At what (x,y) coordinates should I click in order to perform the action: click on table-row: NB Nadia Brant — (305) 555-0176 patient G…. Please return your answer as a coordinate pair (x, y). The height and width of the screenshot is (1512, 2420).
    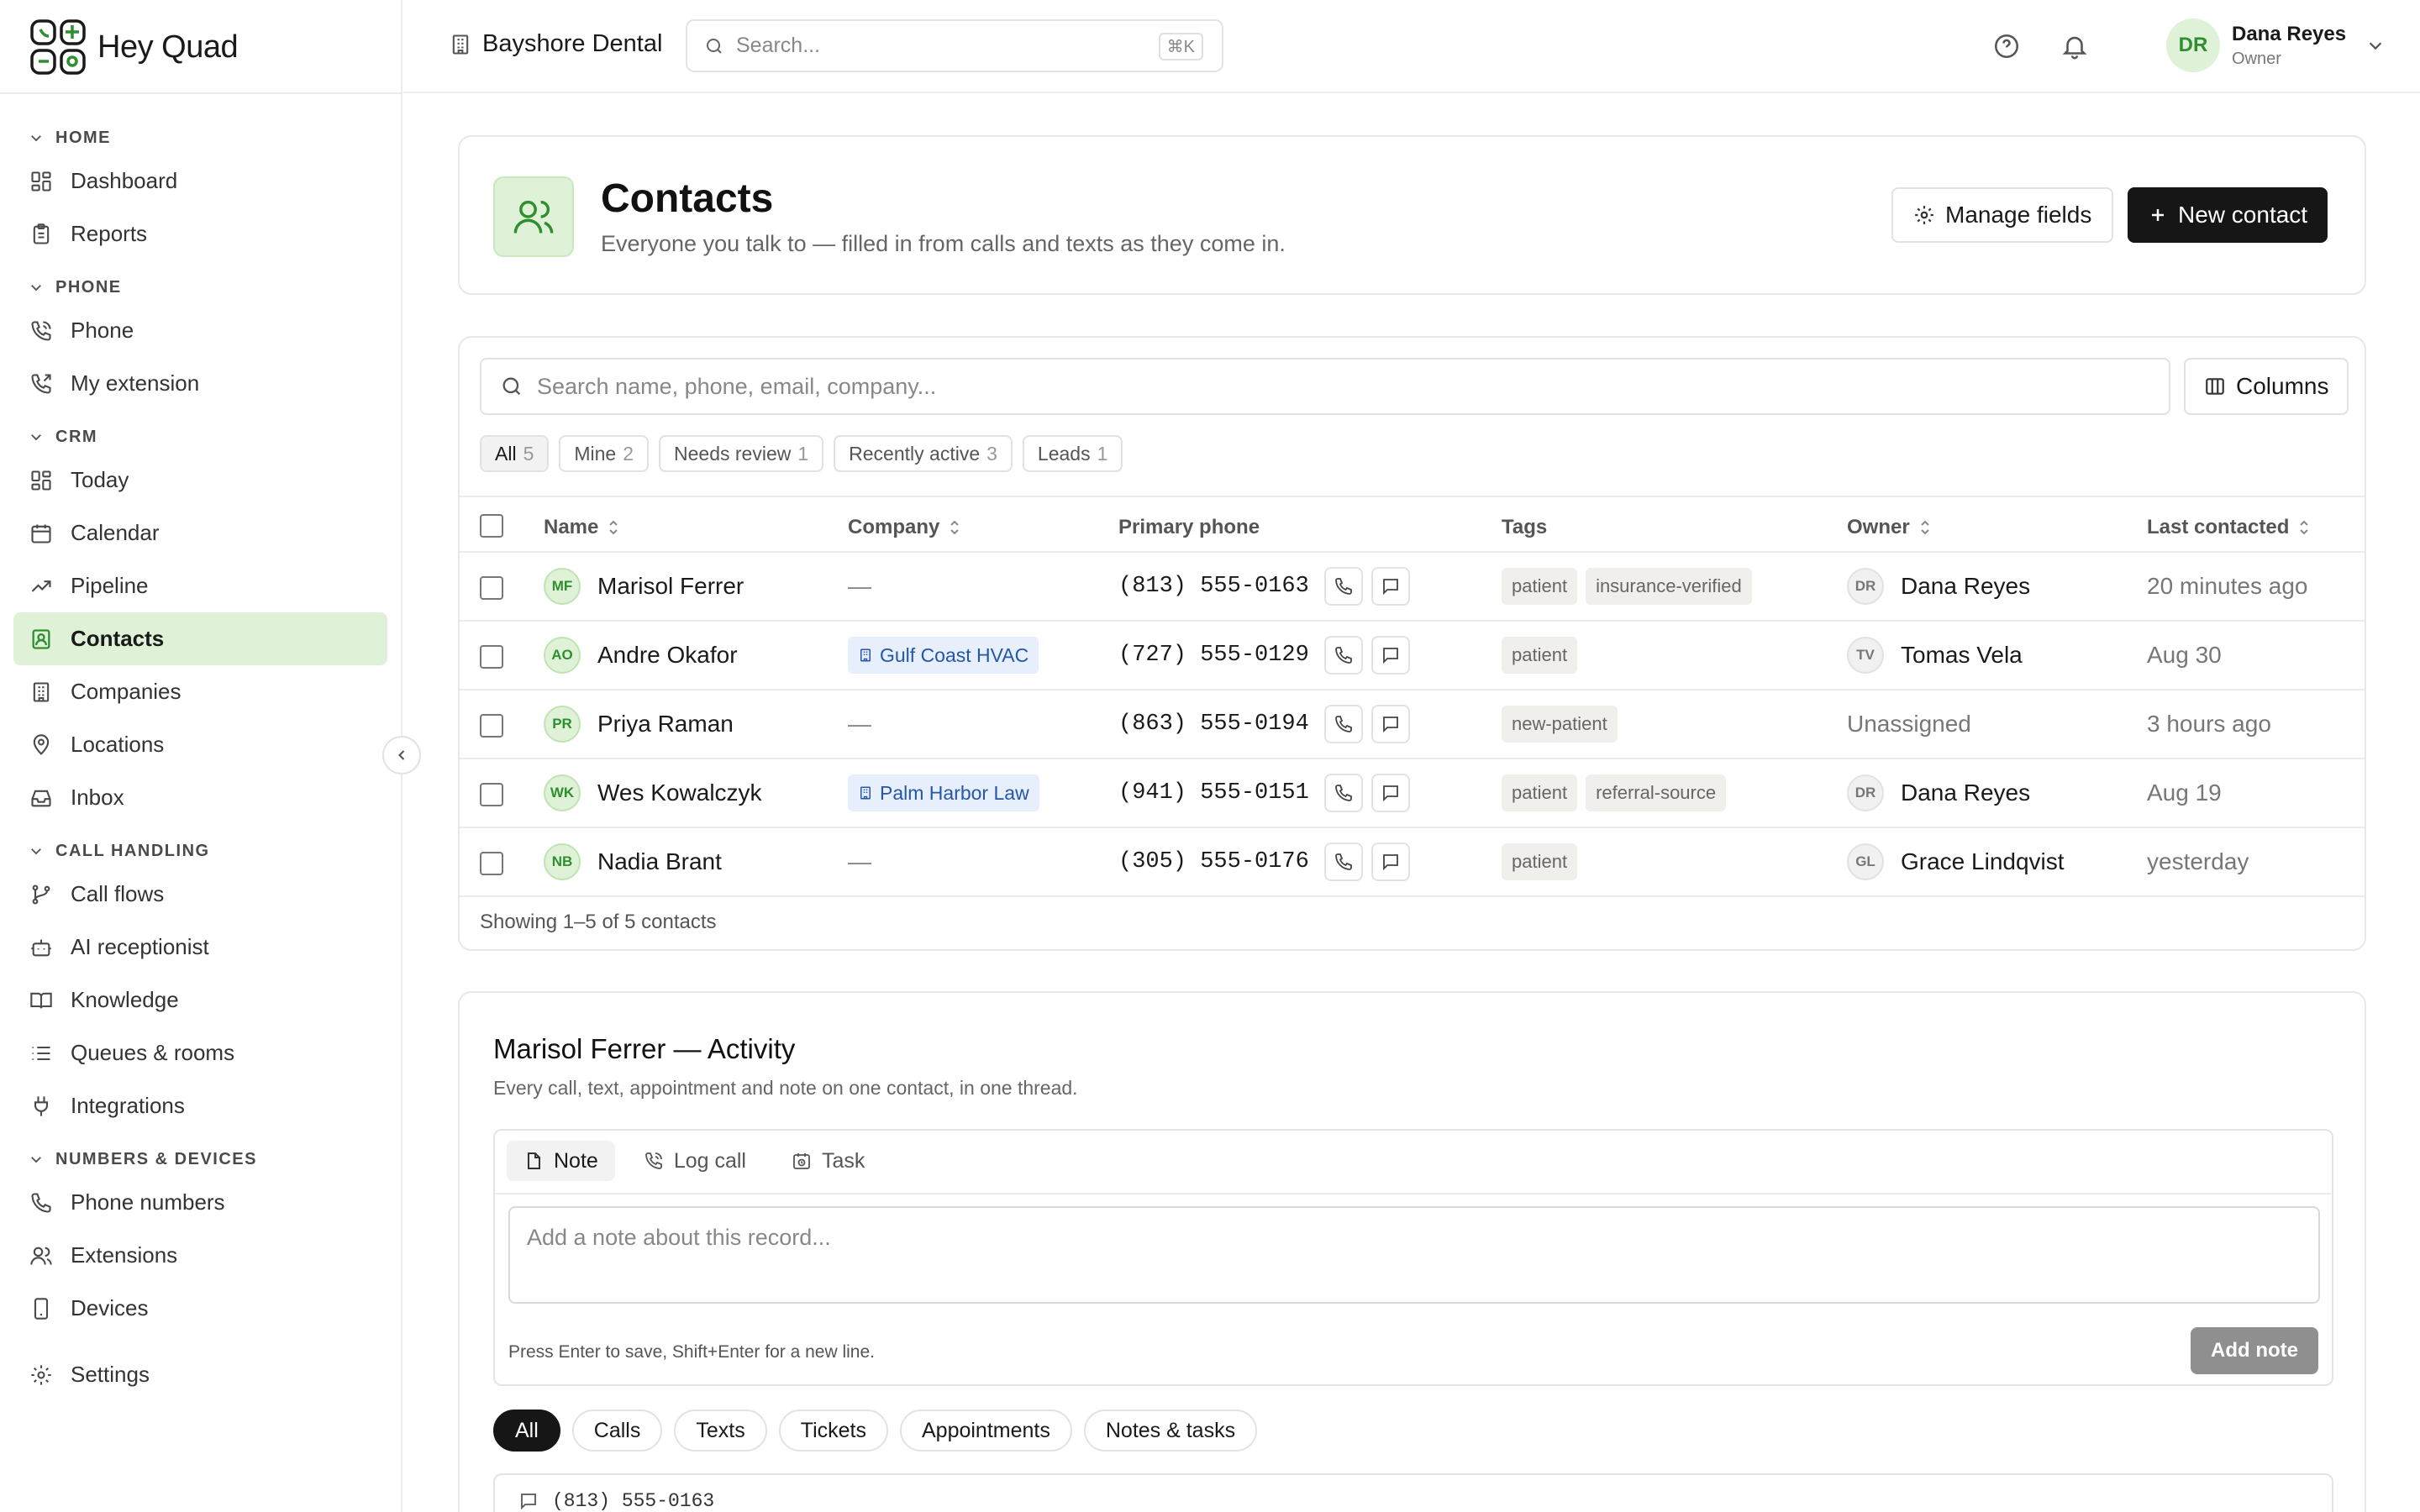
    Looking at the image, I should click on (1412, 862).